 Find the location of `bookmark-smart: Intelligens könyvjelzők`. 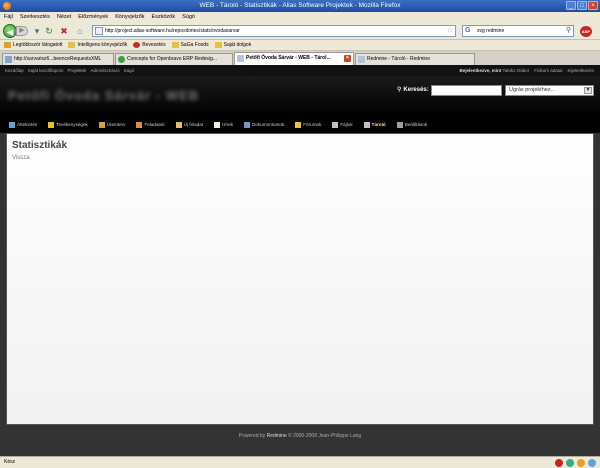

bookmark-smart: Intelligens könyvjelzők is located at coordinates (97, 45).